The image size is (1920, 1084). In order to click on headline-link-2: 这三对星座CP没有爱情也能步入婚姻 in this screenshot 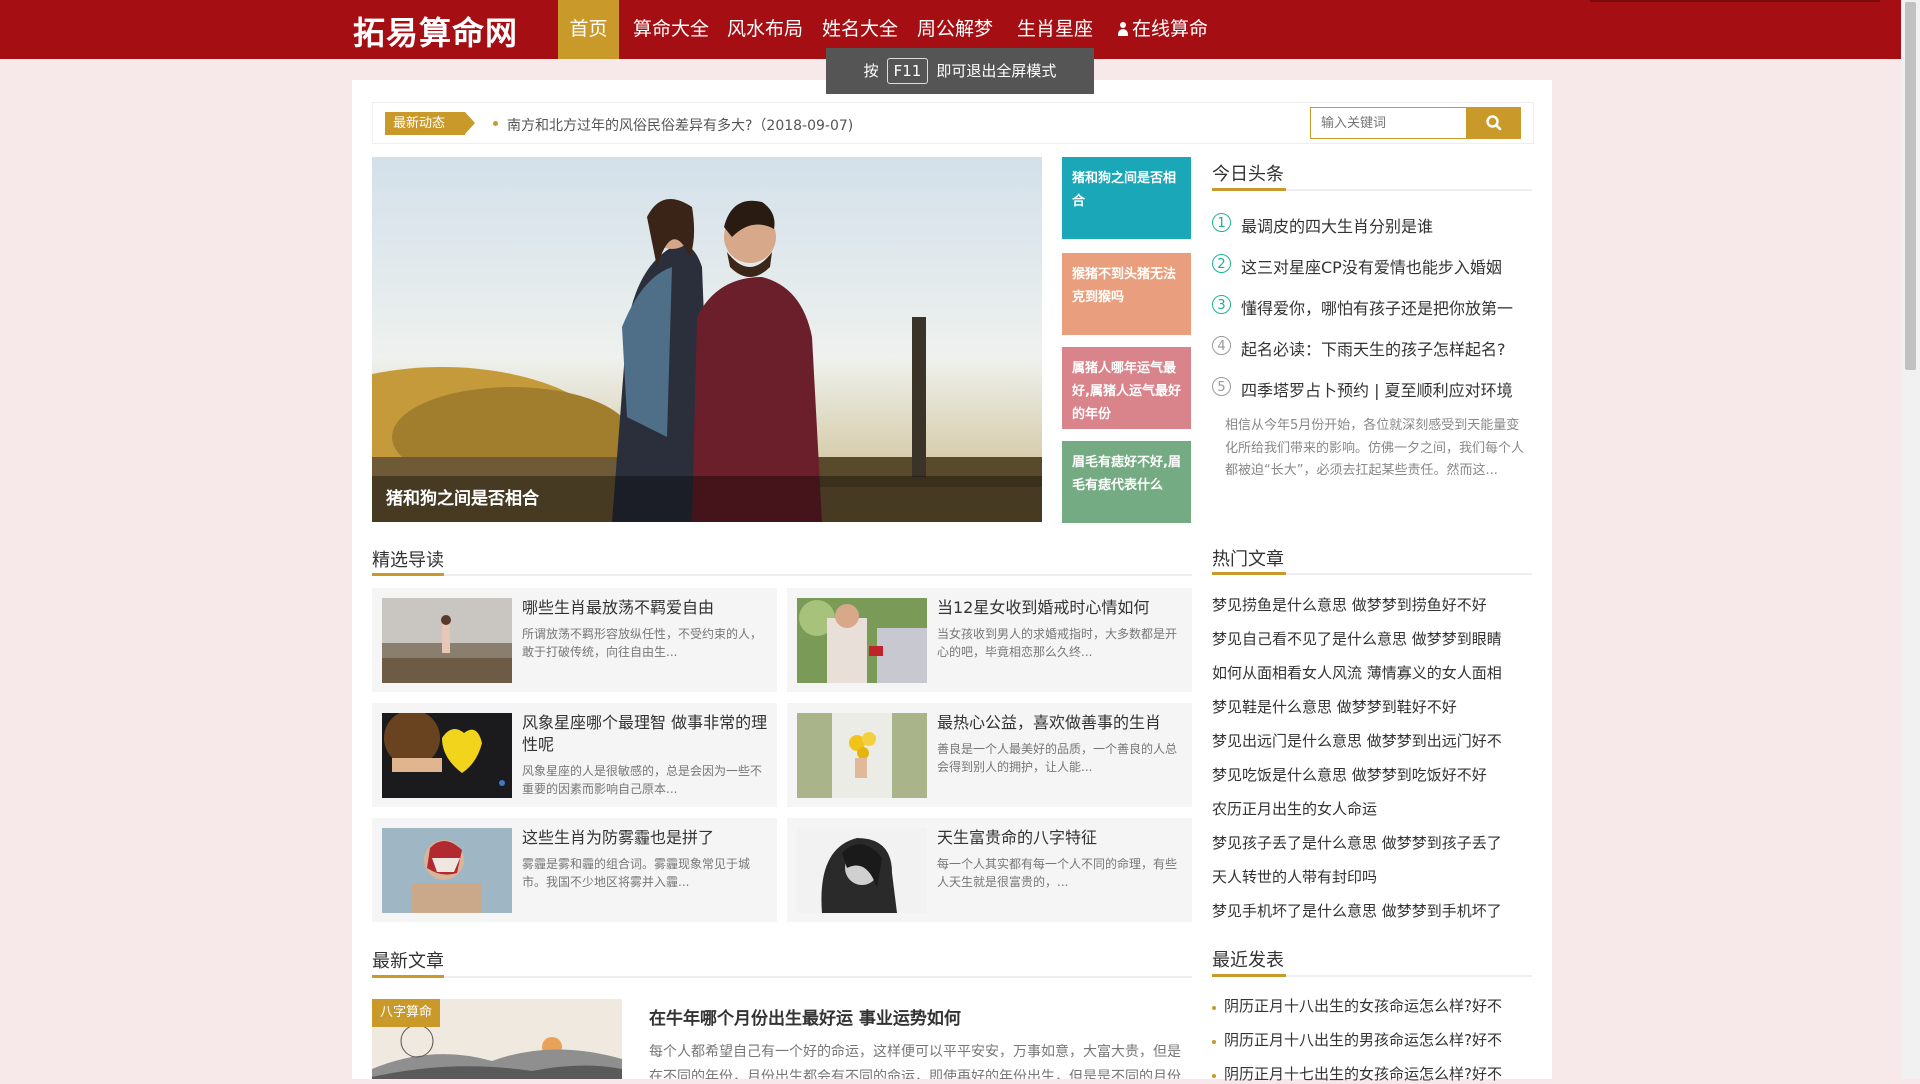, I will do `click(1371, 266)`.